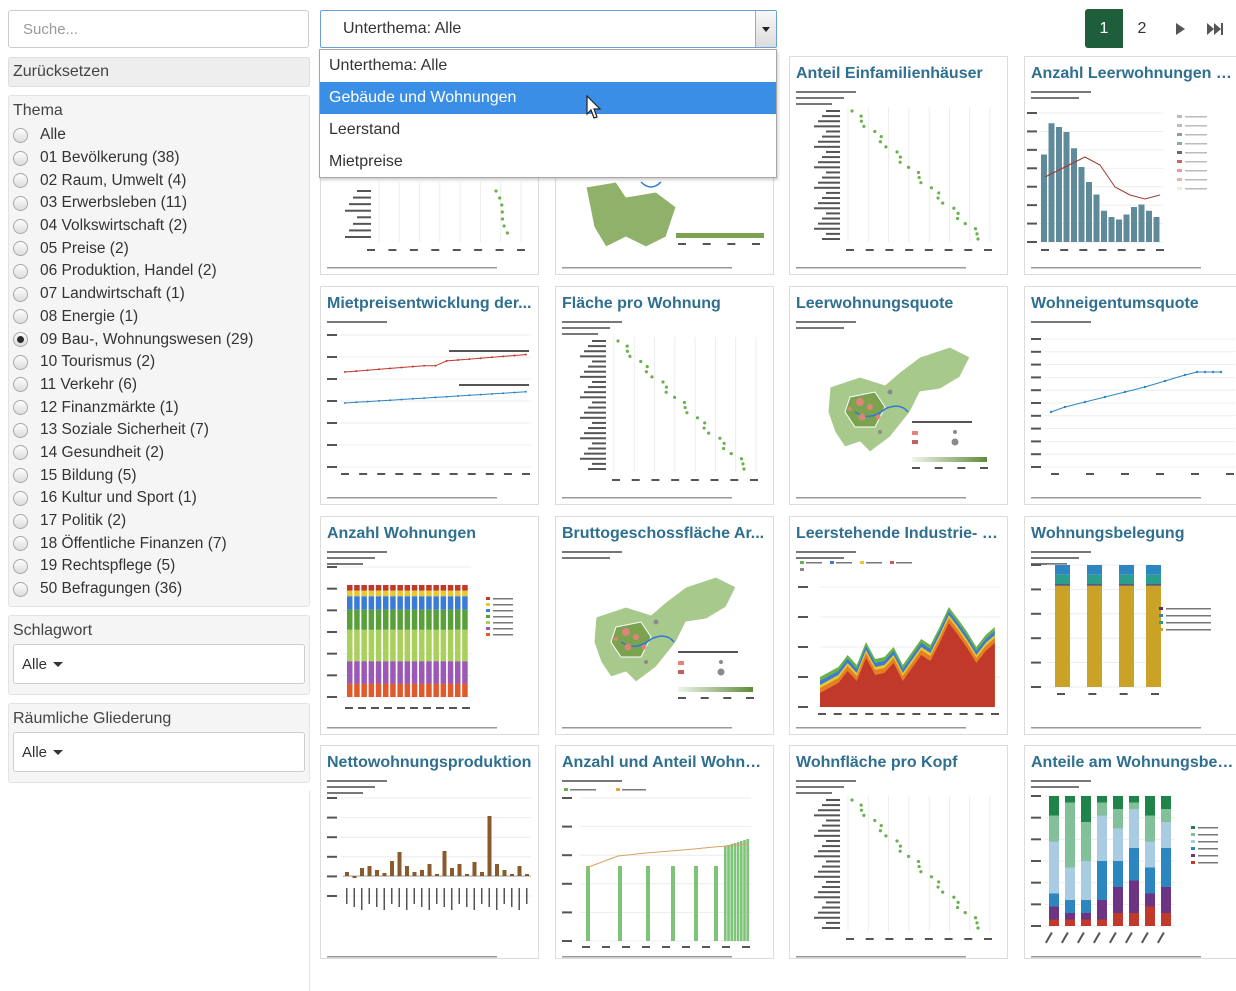  I want to click on thema-option: 08 Energie (1), so click(159, 317).